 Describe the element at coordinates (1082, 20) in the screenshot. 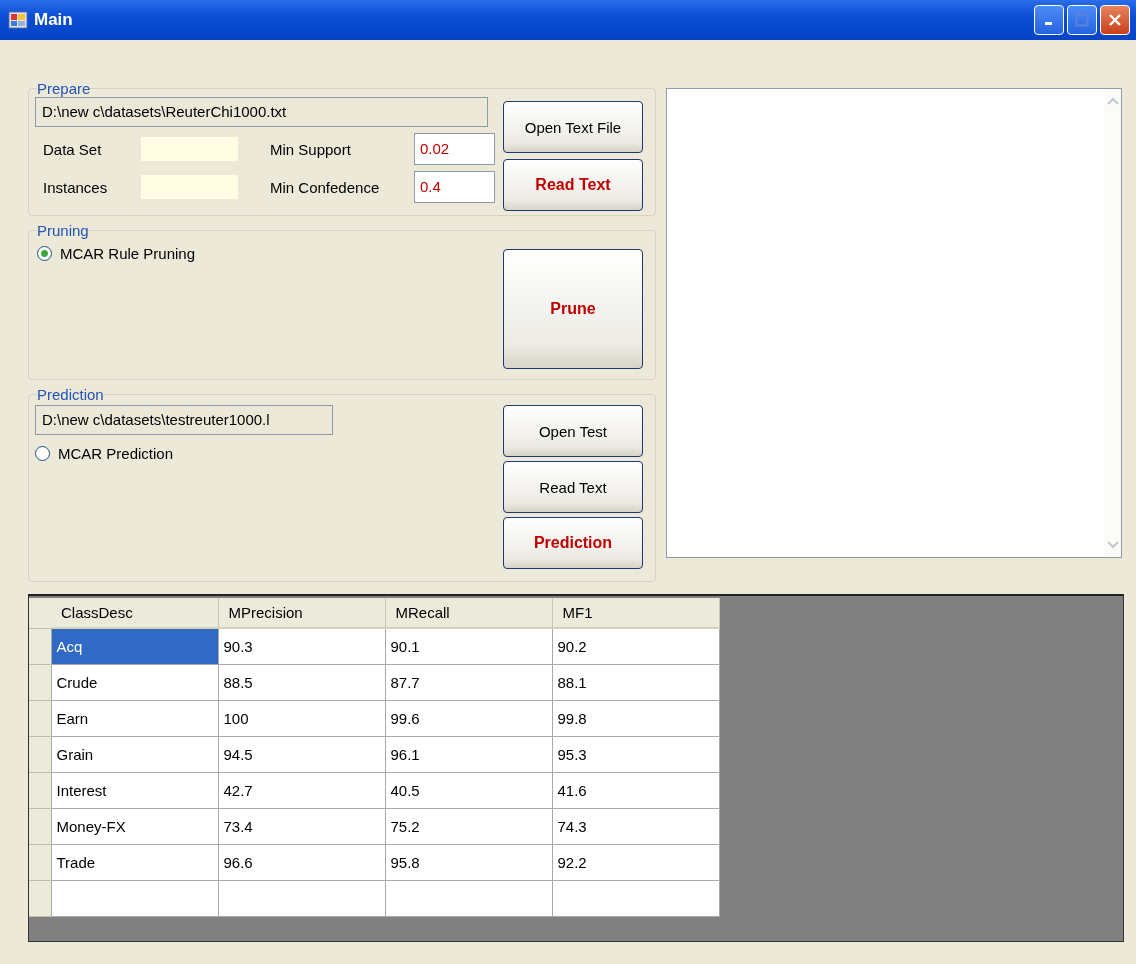

I see `maximize-button` at that location.